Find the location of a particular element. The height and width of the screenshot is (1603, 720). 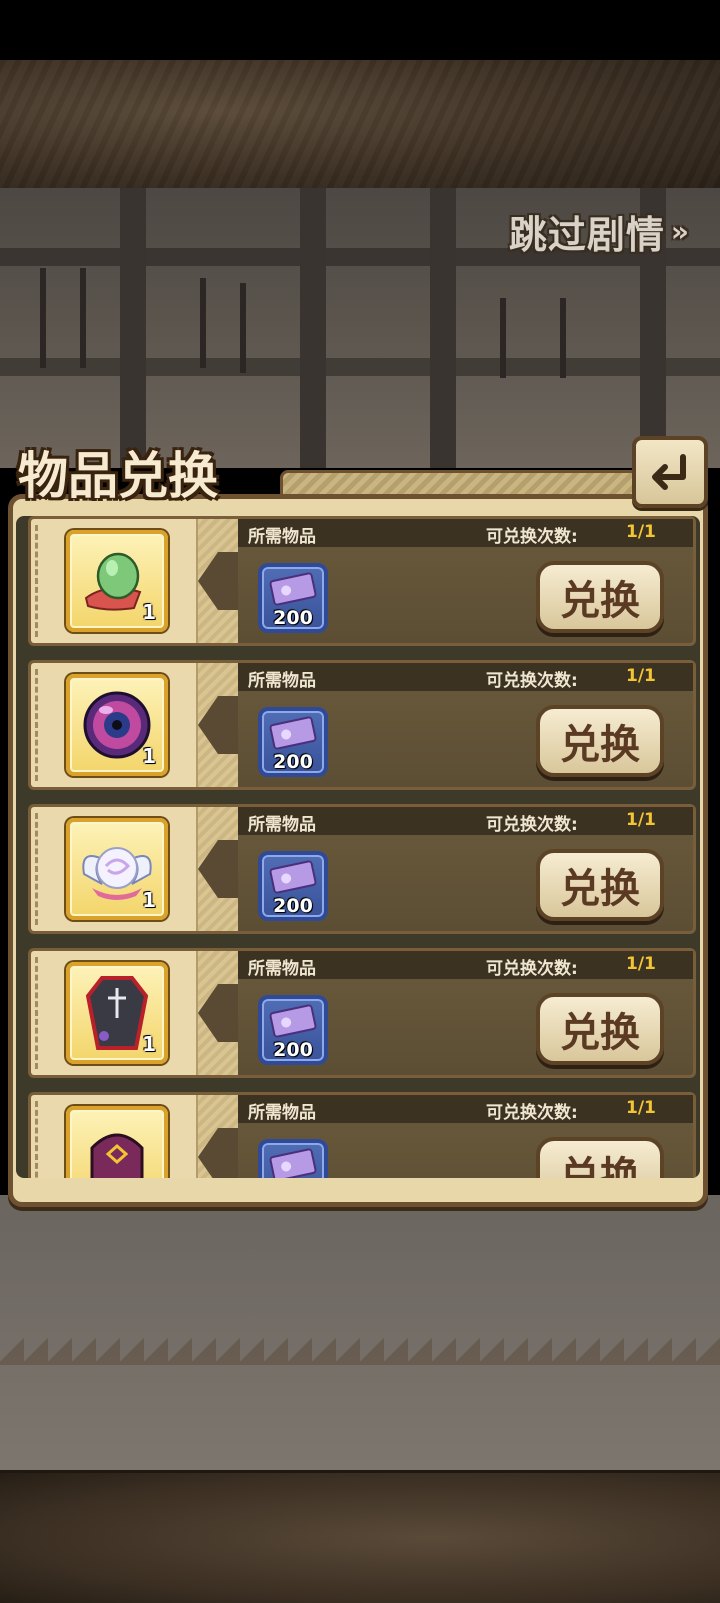

cost-item-slot is located at coordinates (293, 1158).